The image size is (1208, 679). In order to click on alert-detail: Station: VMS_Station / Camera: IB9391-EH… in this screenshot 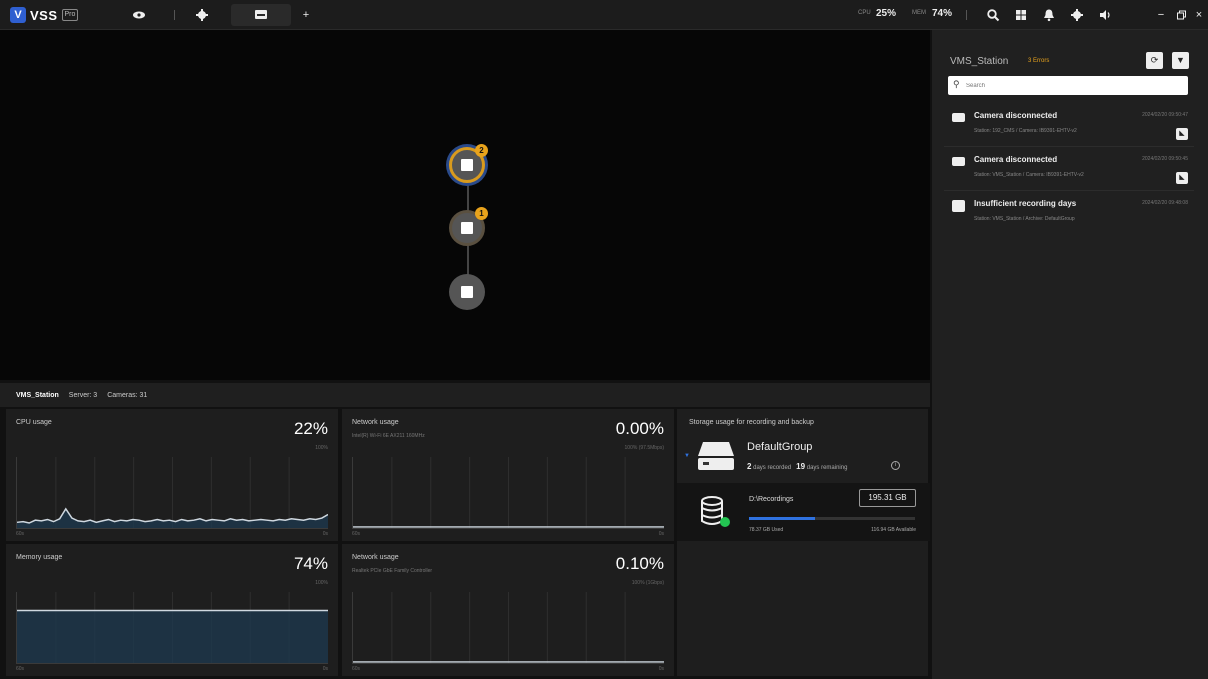, I will do `click(1029, 175)`.